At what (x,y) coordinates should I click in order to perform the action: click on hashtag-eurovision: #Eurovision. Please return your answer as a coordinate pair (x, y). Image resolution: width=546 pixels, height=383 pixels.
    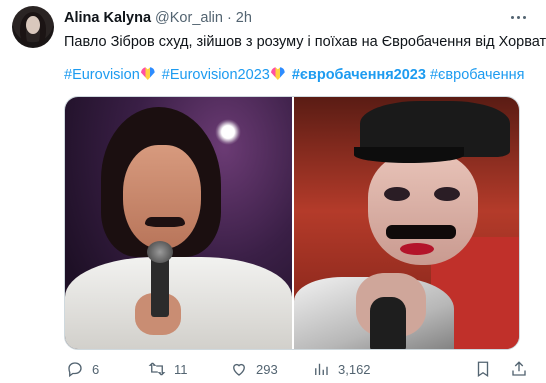
    Looking at the image, I should click on (102, 75).